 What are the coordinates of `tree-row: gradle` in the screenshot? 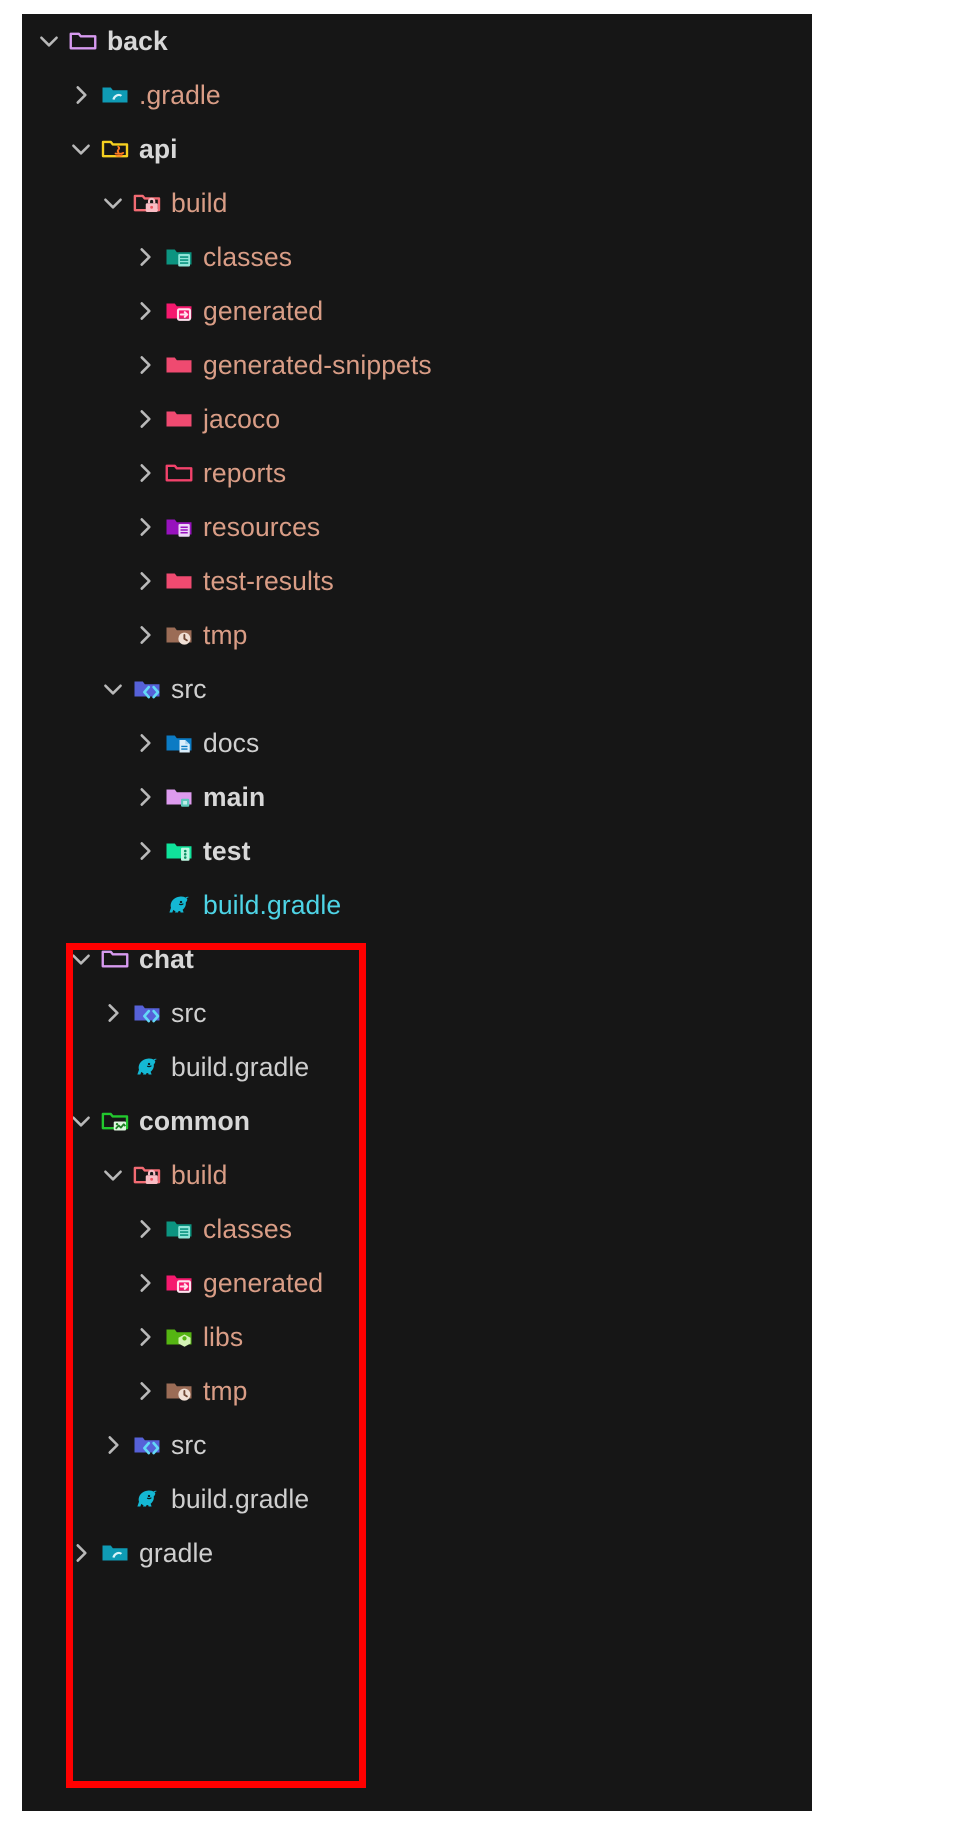 It's located at (417, 1553).